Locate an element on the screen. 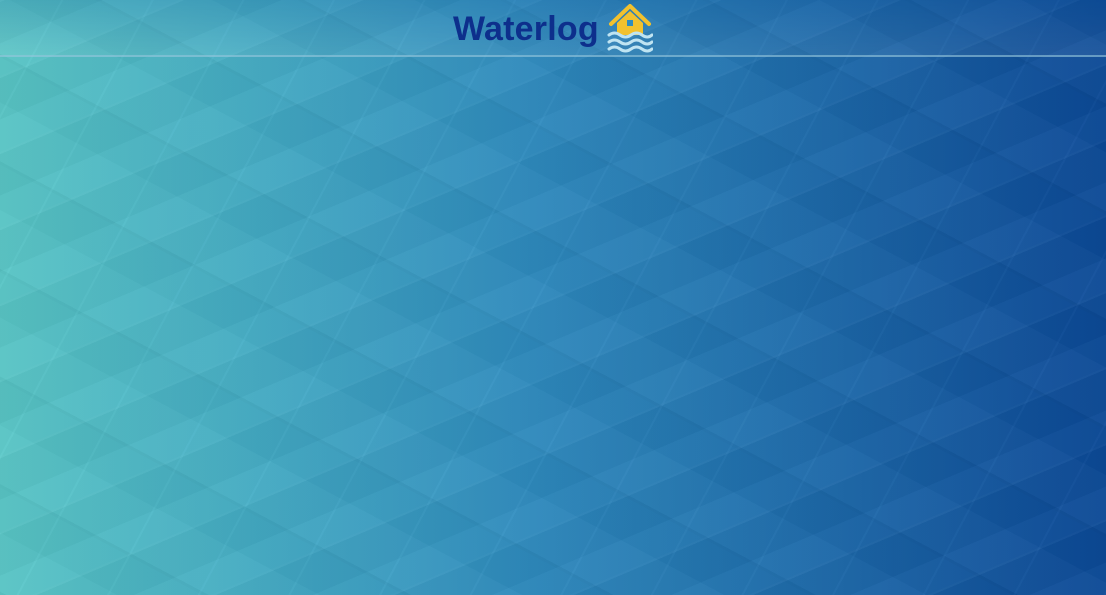 The image size is (1106, 595). brand-logo-link: Waterlog is located at coordinates (553, 28).